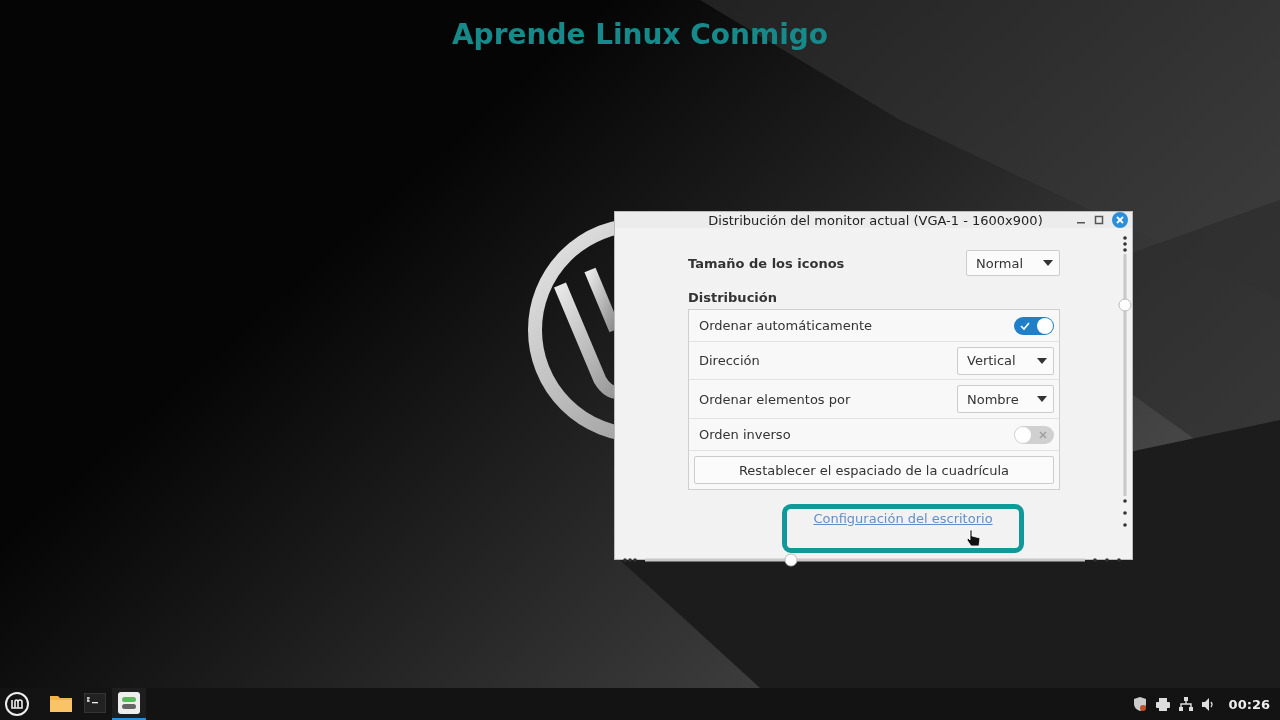  I want to click on row-label: Orden inverso, so click(745, 434).